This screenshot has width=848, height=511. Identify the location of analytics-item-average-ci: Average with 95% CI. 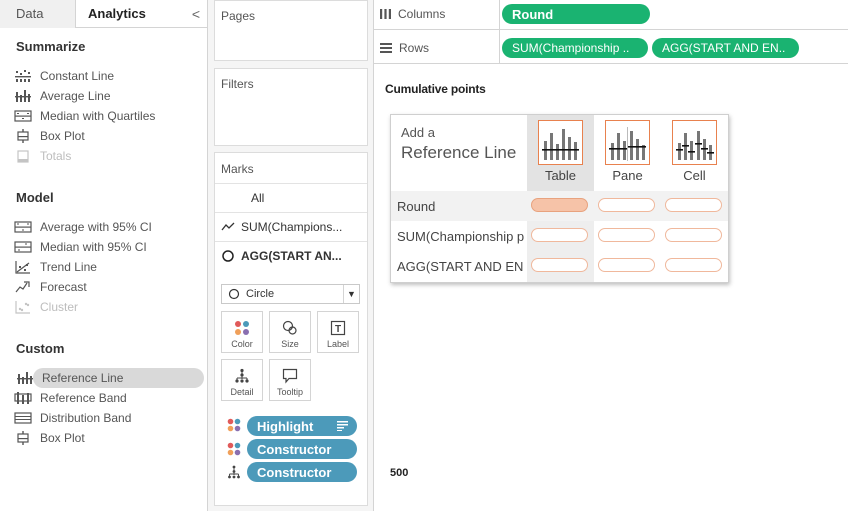
(83, 227).